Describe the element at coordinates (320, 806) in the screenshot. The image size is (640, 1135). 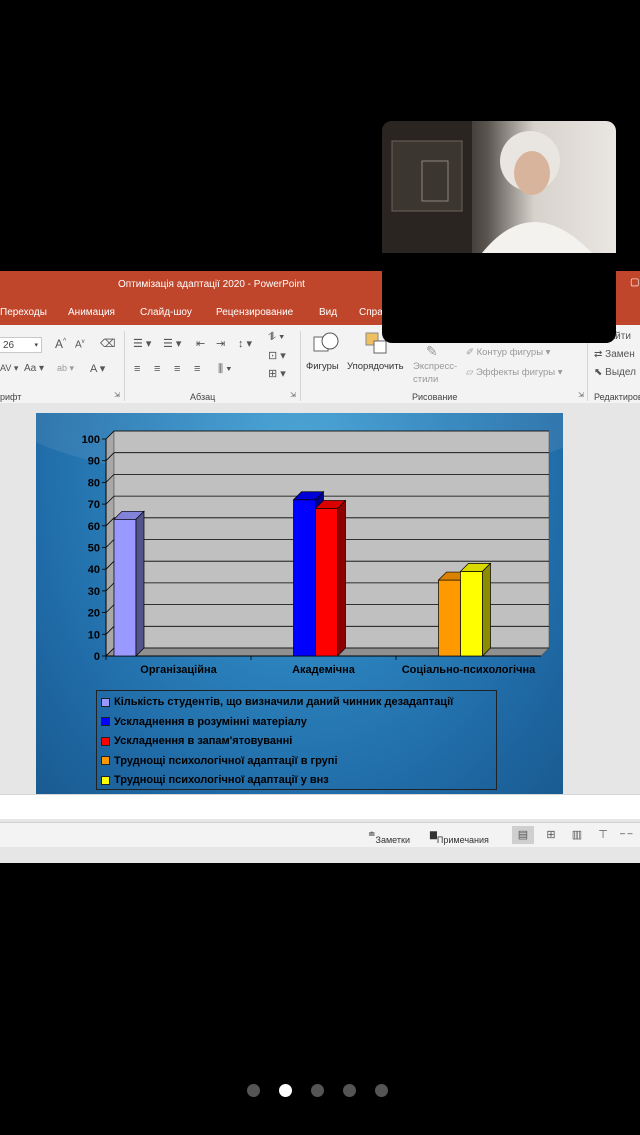
I see `notes-strip` at that location.